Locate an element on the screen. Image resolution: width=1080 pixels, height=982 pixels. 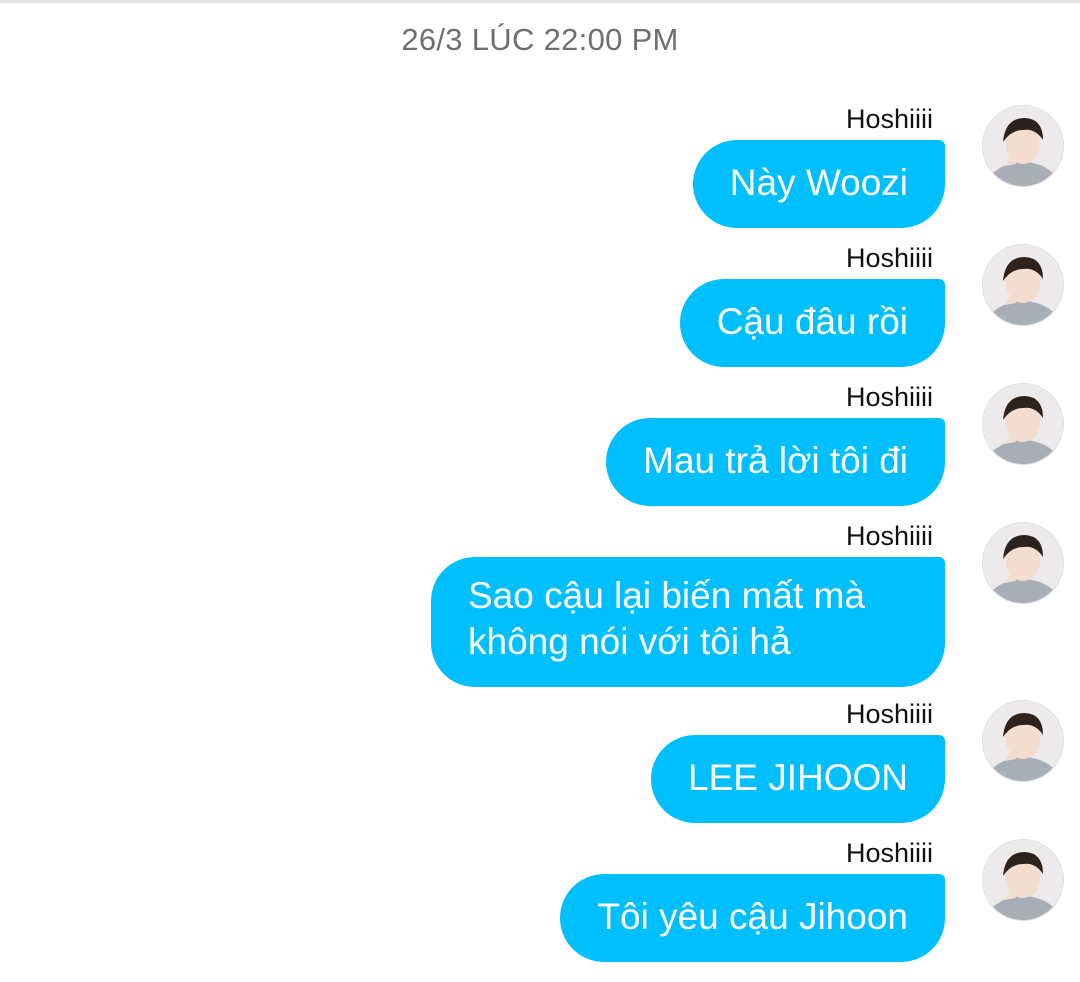
message-bubble: Cậu đâu rồi is located at coordinates (812, 323).